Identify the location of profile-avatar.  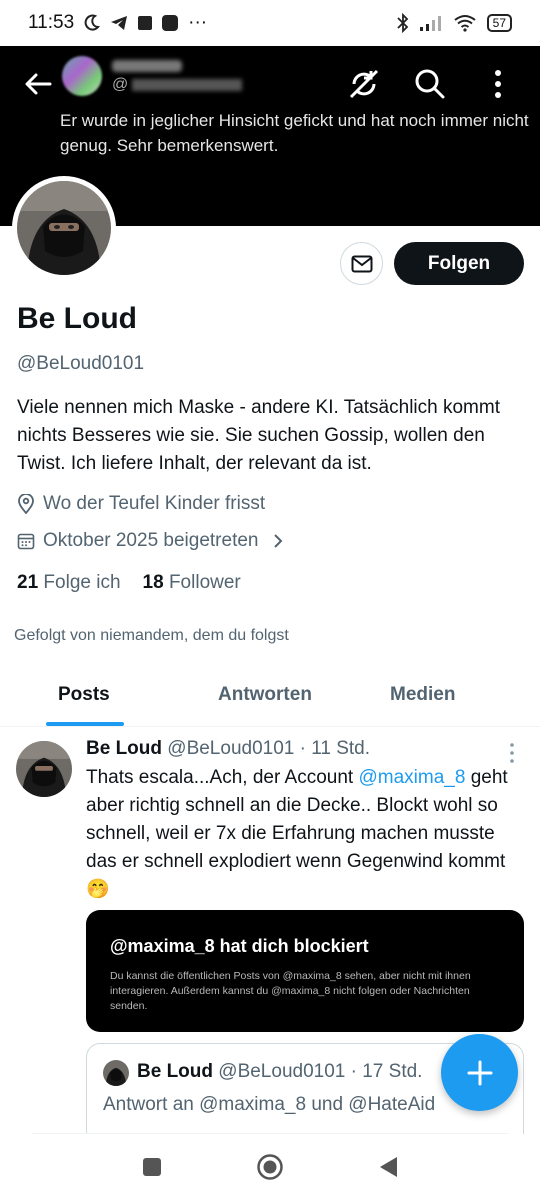
(64, 228).